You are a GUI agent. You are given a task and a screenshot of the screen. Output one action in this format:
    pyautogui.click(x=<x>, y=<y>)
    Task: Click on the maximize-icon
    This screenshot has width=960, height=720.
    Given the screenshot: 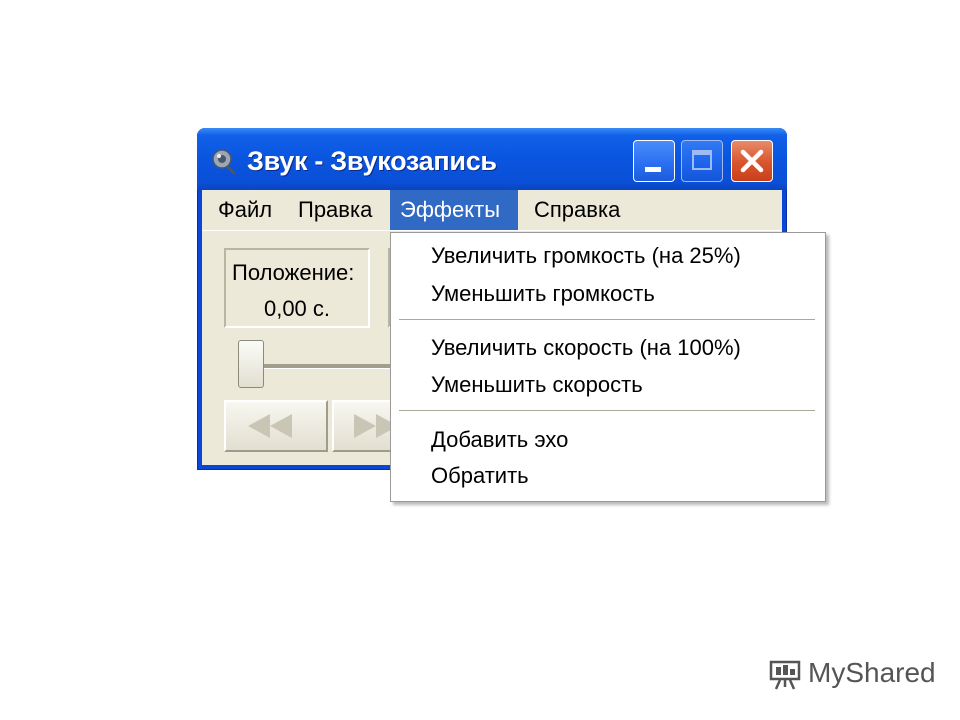 What is the action you would take?
    pyautogui.click(x=702, y=160)
    